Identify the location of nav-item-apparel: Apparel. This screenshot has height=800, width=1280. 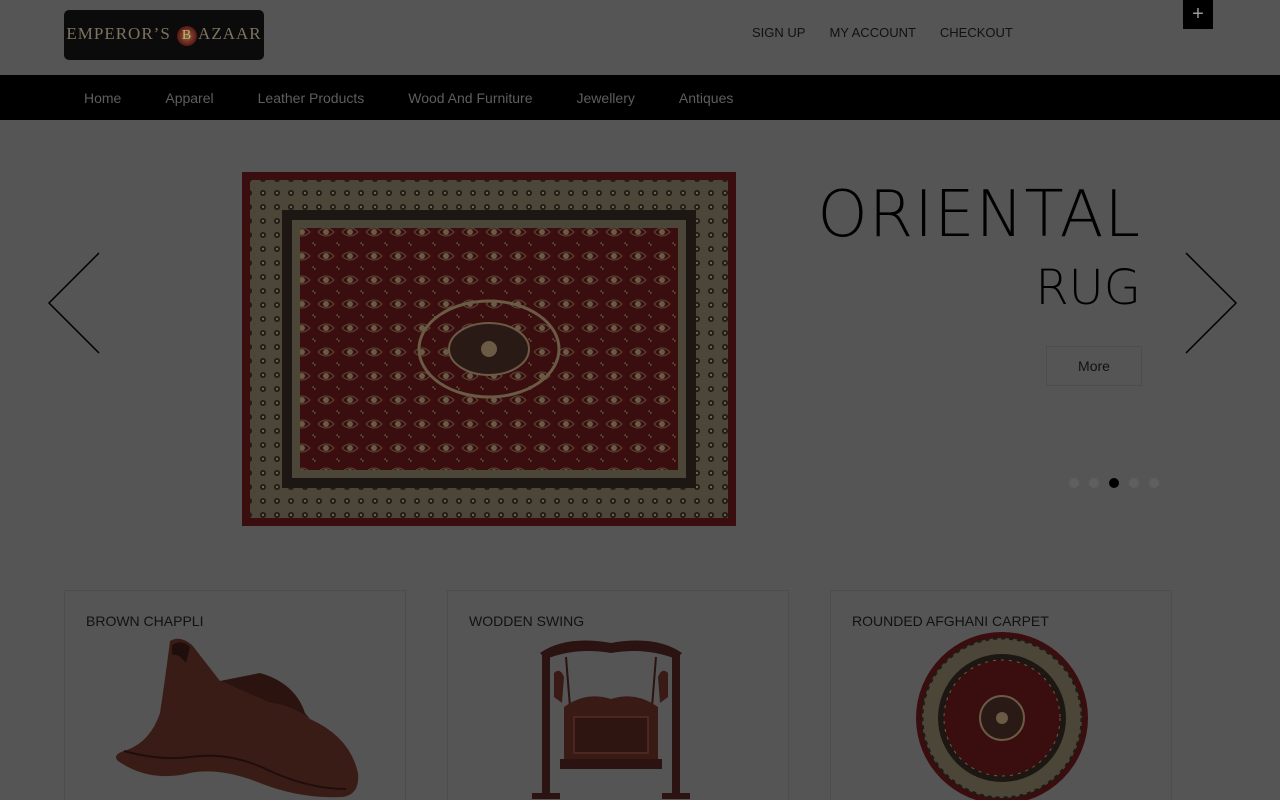
(189, 98).